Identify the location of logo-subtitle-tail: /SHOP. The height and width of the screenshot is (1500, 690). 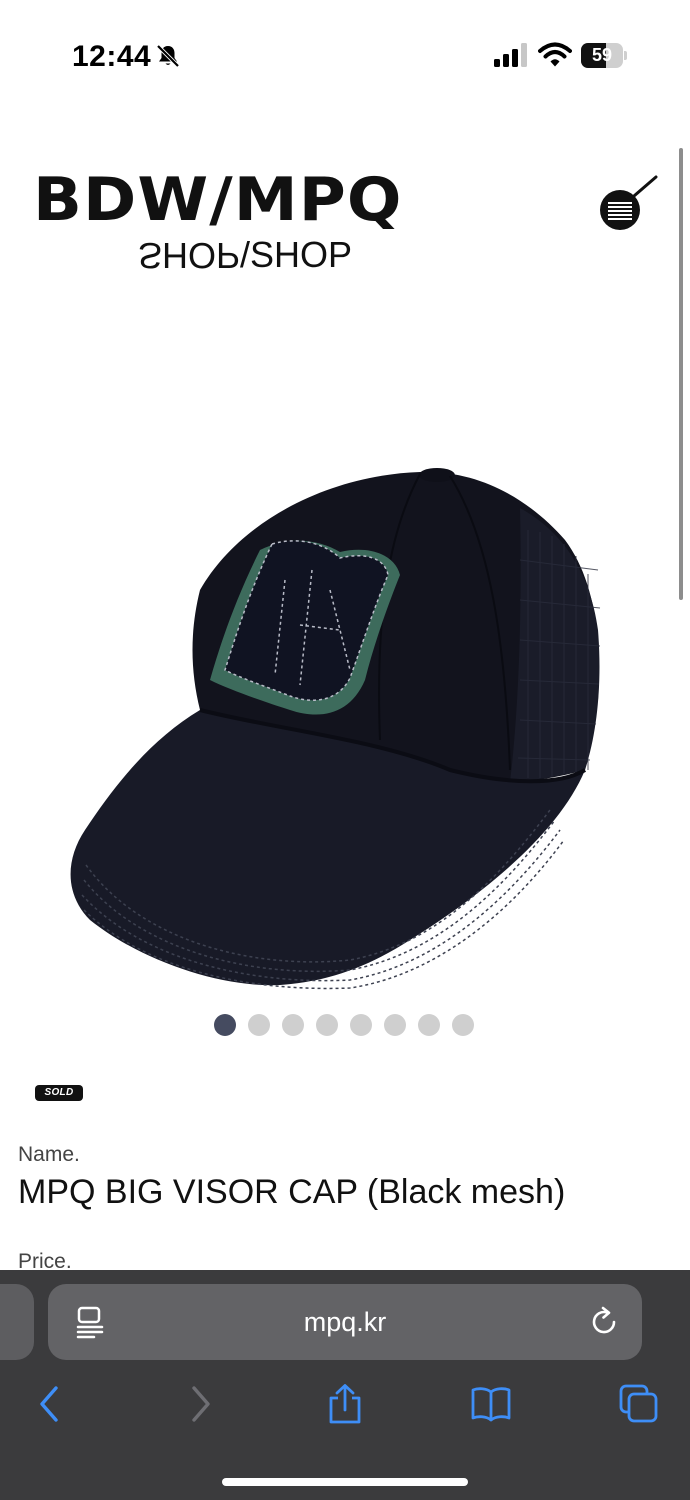
(296, 254).